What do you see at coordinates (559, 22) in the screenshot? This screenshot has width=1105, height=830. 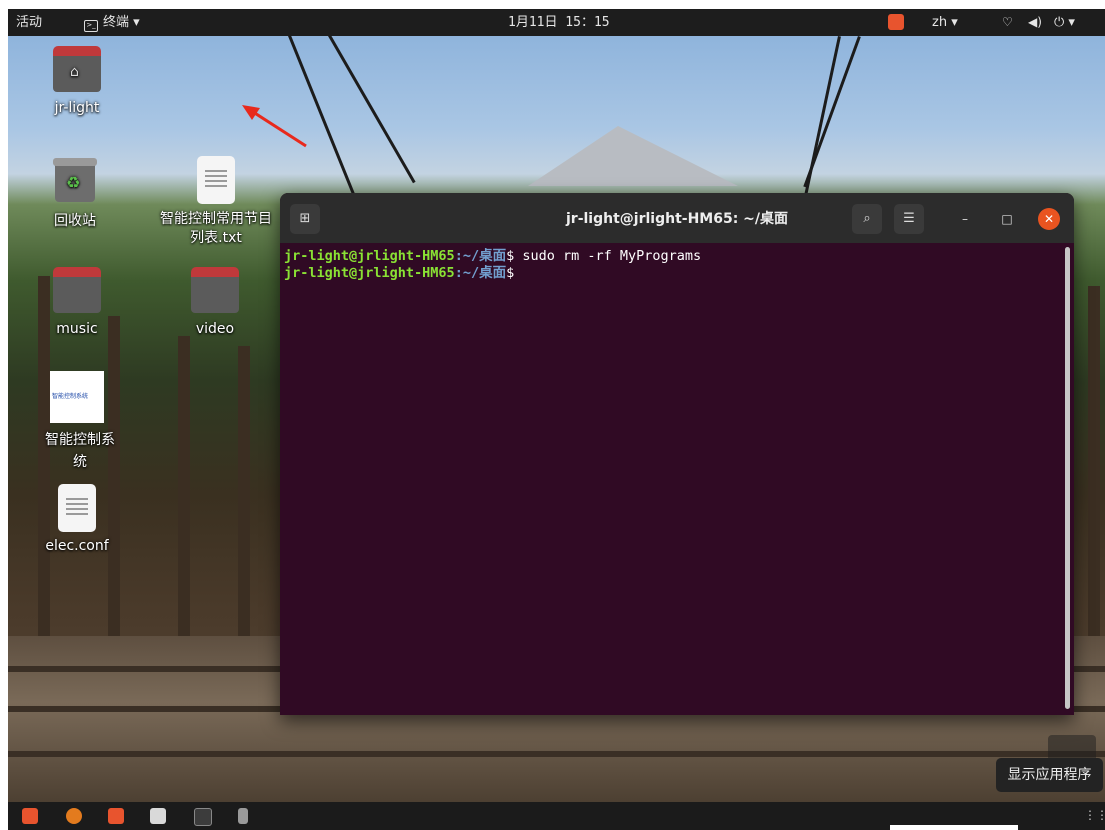 I see `clock: 1月11日 15：15` at bounding box center [559, 22].